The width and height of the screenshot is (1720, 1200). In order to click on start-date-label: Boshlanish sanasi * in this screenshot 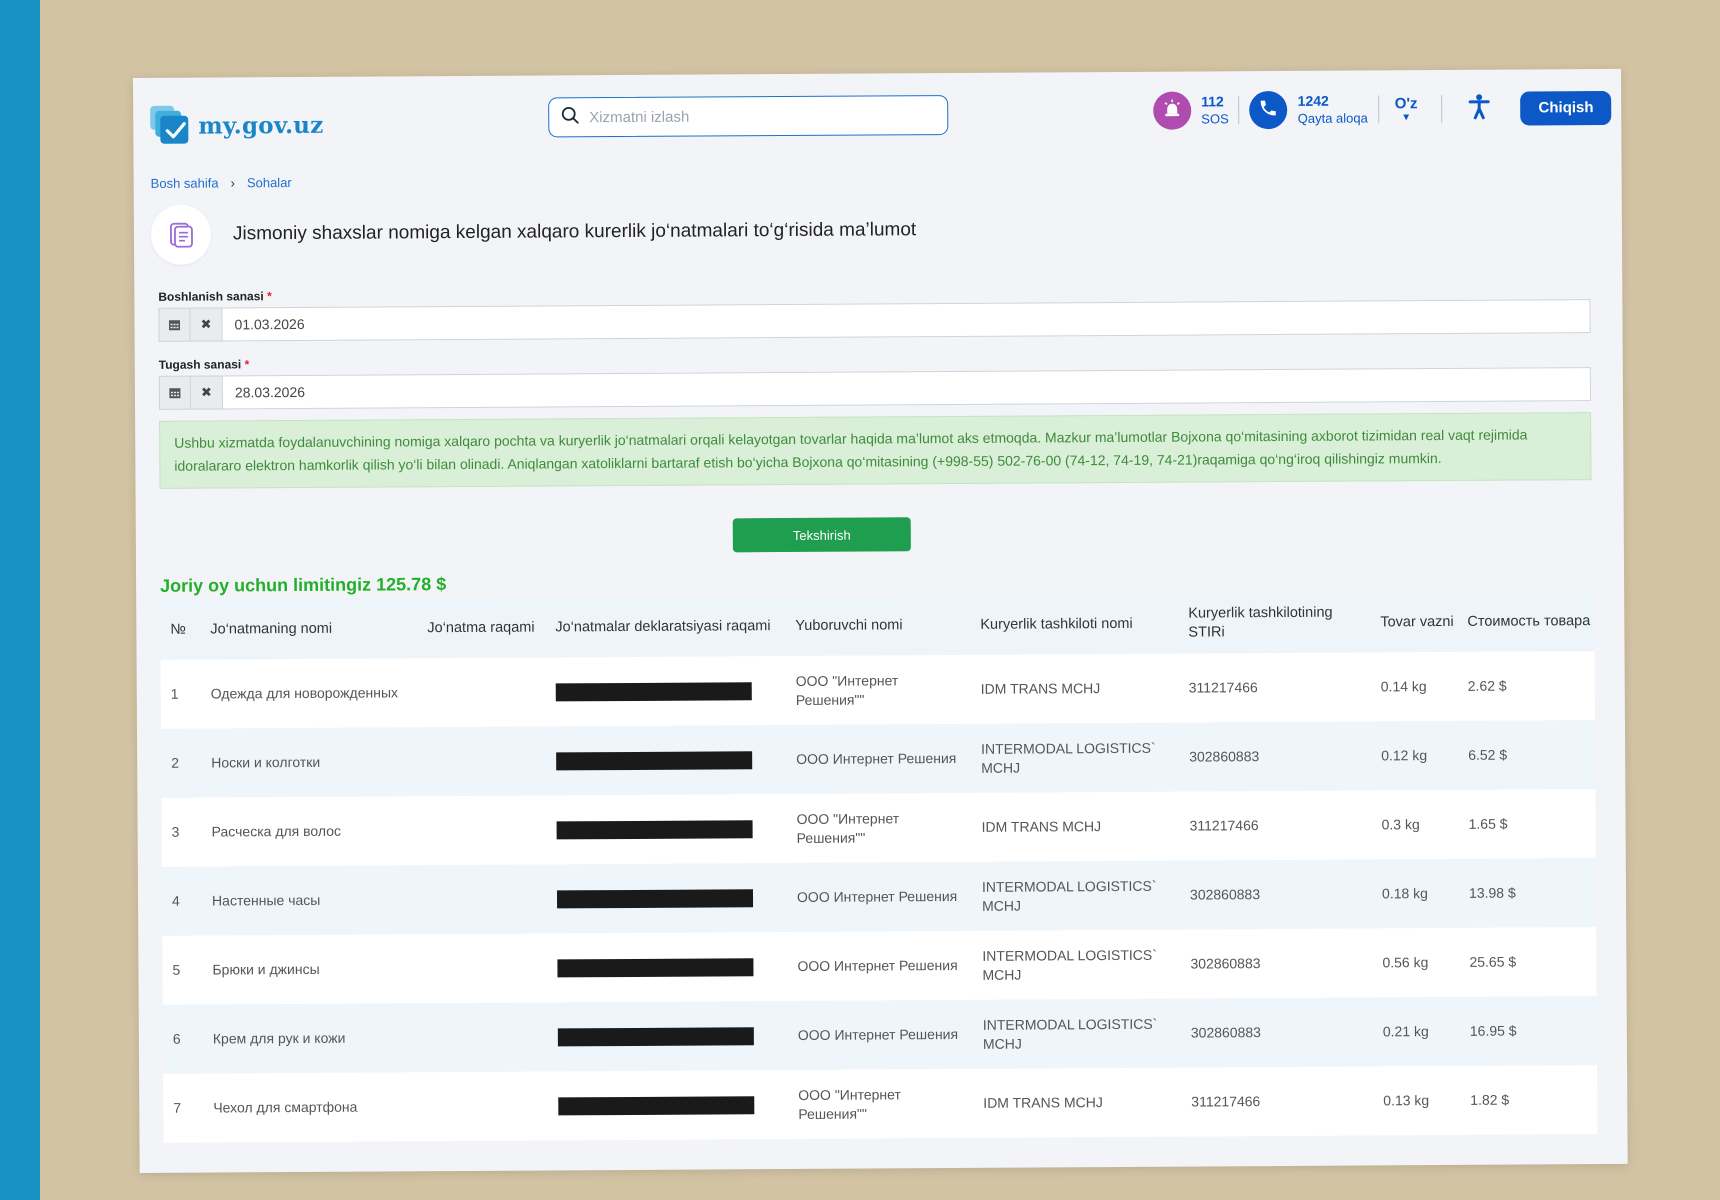, I will do `click(214, 296)`.